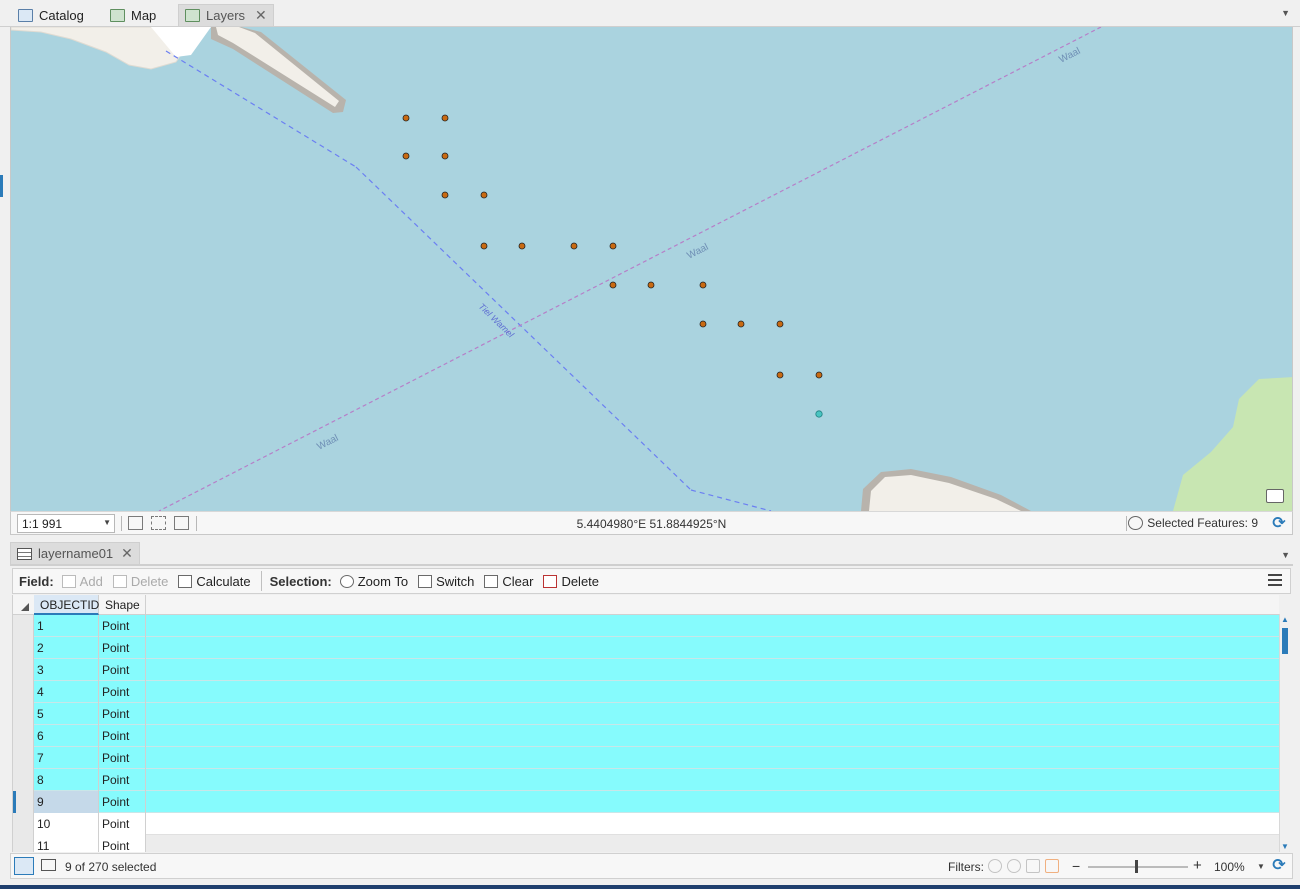  What do you see at coordinates (66, 802) in the screenshot?
I see `cell-objectid: 9` at bounding box center [66, 802].